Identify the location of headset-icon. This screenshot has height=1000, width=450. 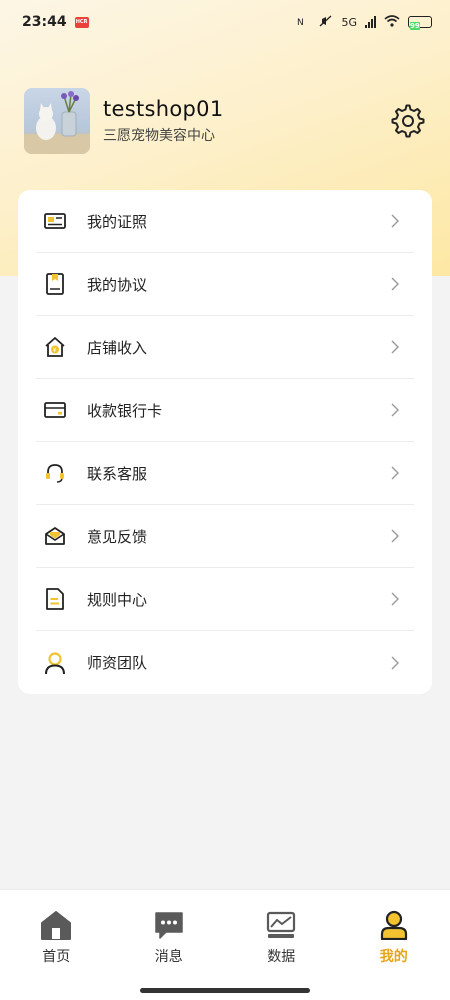
(55, 473).